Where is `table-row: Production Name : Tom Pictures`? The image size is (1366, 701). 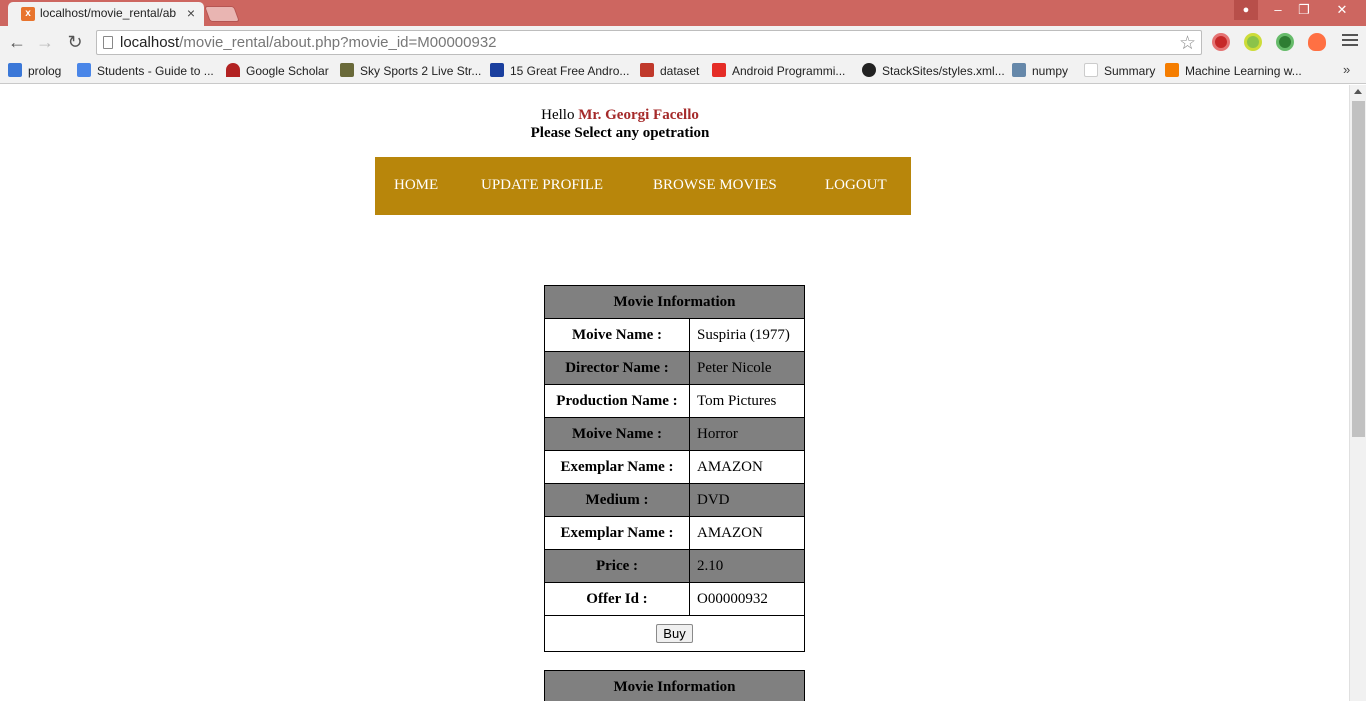
table-row: Production Name : Tom Pictures is located at coordinates (674, 401).